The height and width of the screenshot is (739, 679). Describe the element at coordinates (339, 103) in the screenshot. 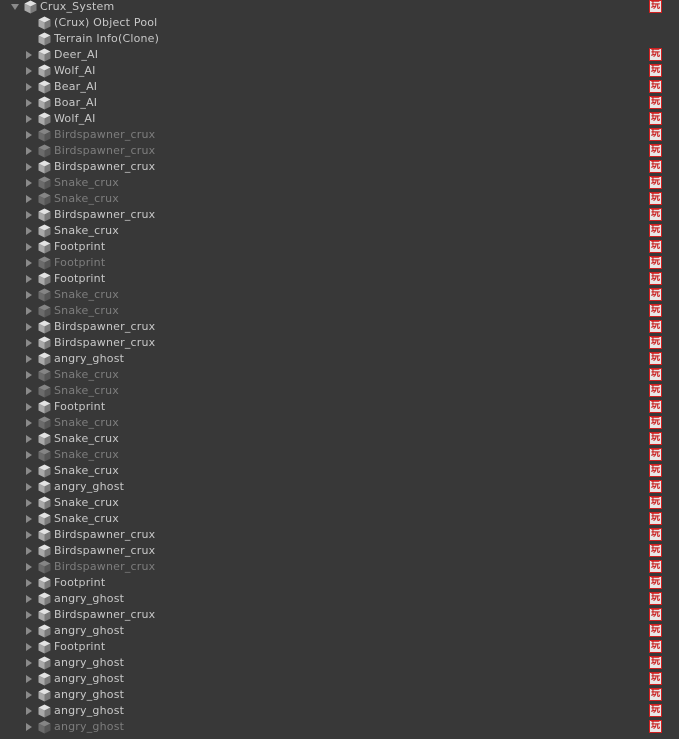

I see `hierarchy-item: Boar_AI 玩` at that location.